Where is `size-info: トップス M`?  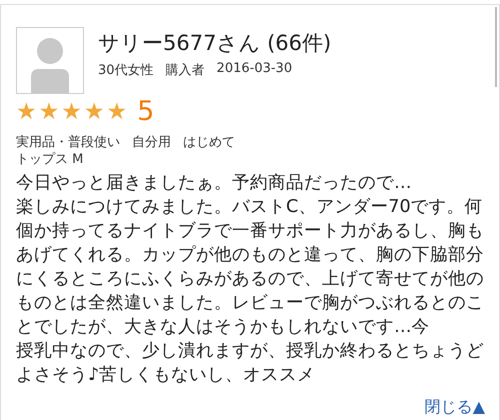
size-info: トップス M is located at coordinates (50, 160).